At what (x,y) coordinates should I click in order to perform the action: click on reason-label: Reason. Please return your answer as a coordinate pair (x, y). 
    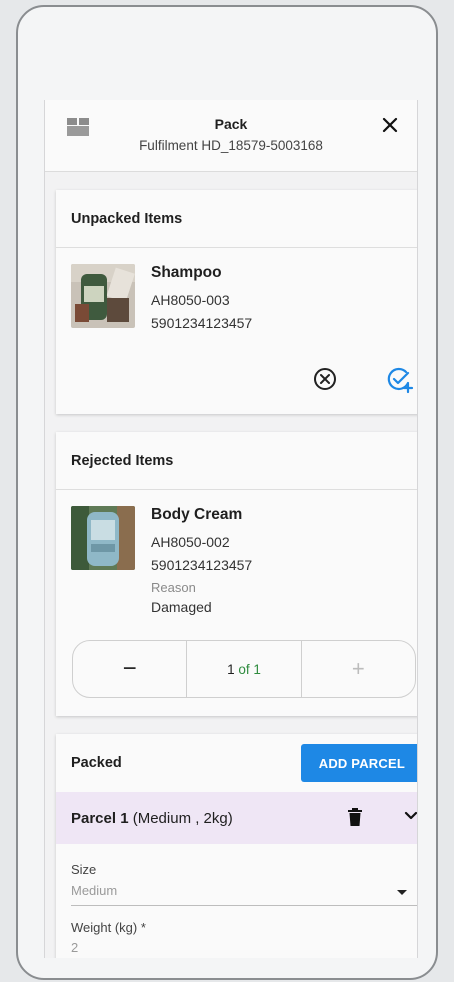
    Looking at the image, I should click on (173, 587).